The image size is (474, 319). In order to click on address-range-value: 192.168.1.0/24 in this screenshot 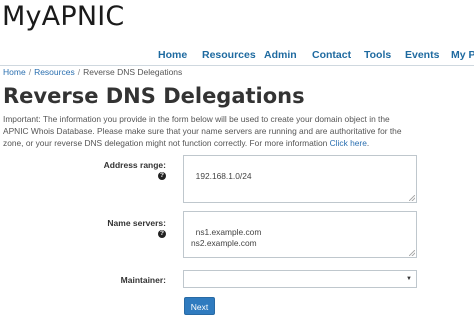, I will do `click(223, 176)`.